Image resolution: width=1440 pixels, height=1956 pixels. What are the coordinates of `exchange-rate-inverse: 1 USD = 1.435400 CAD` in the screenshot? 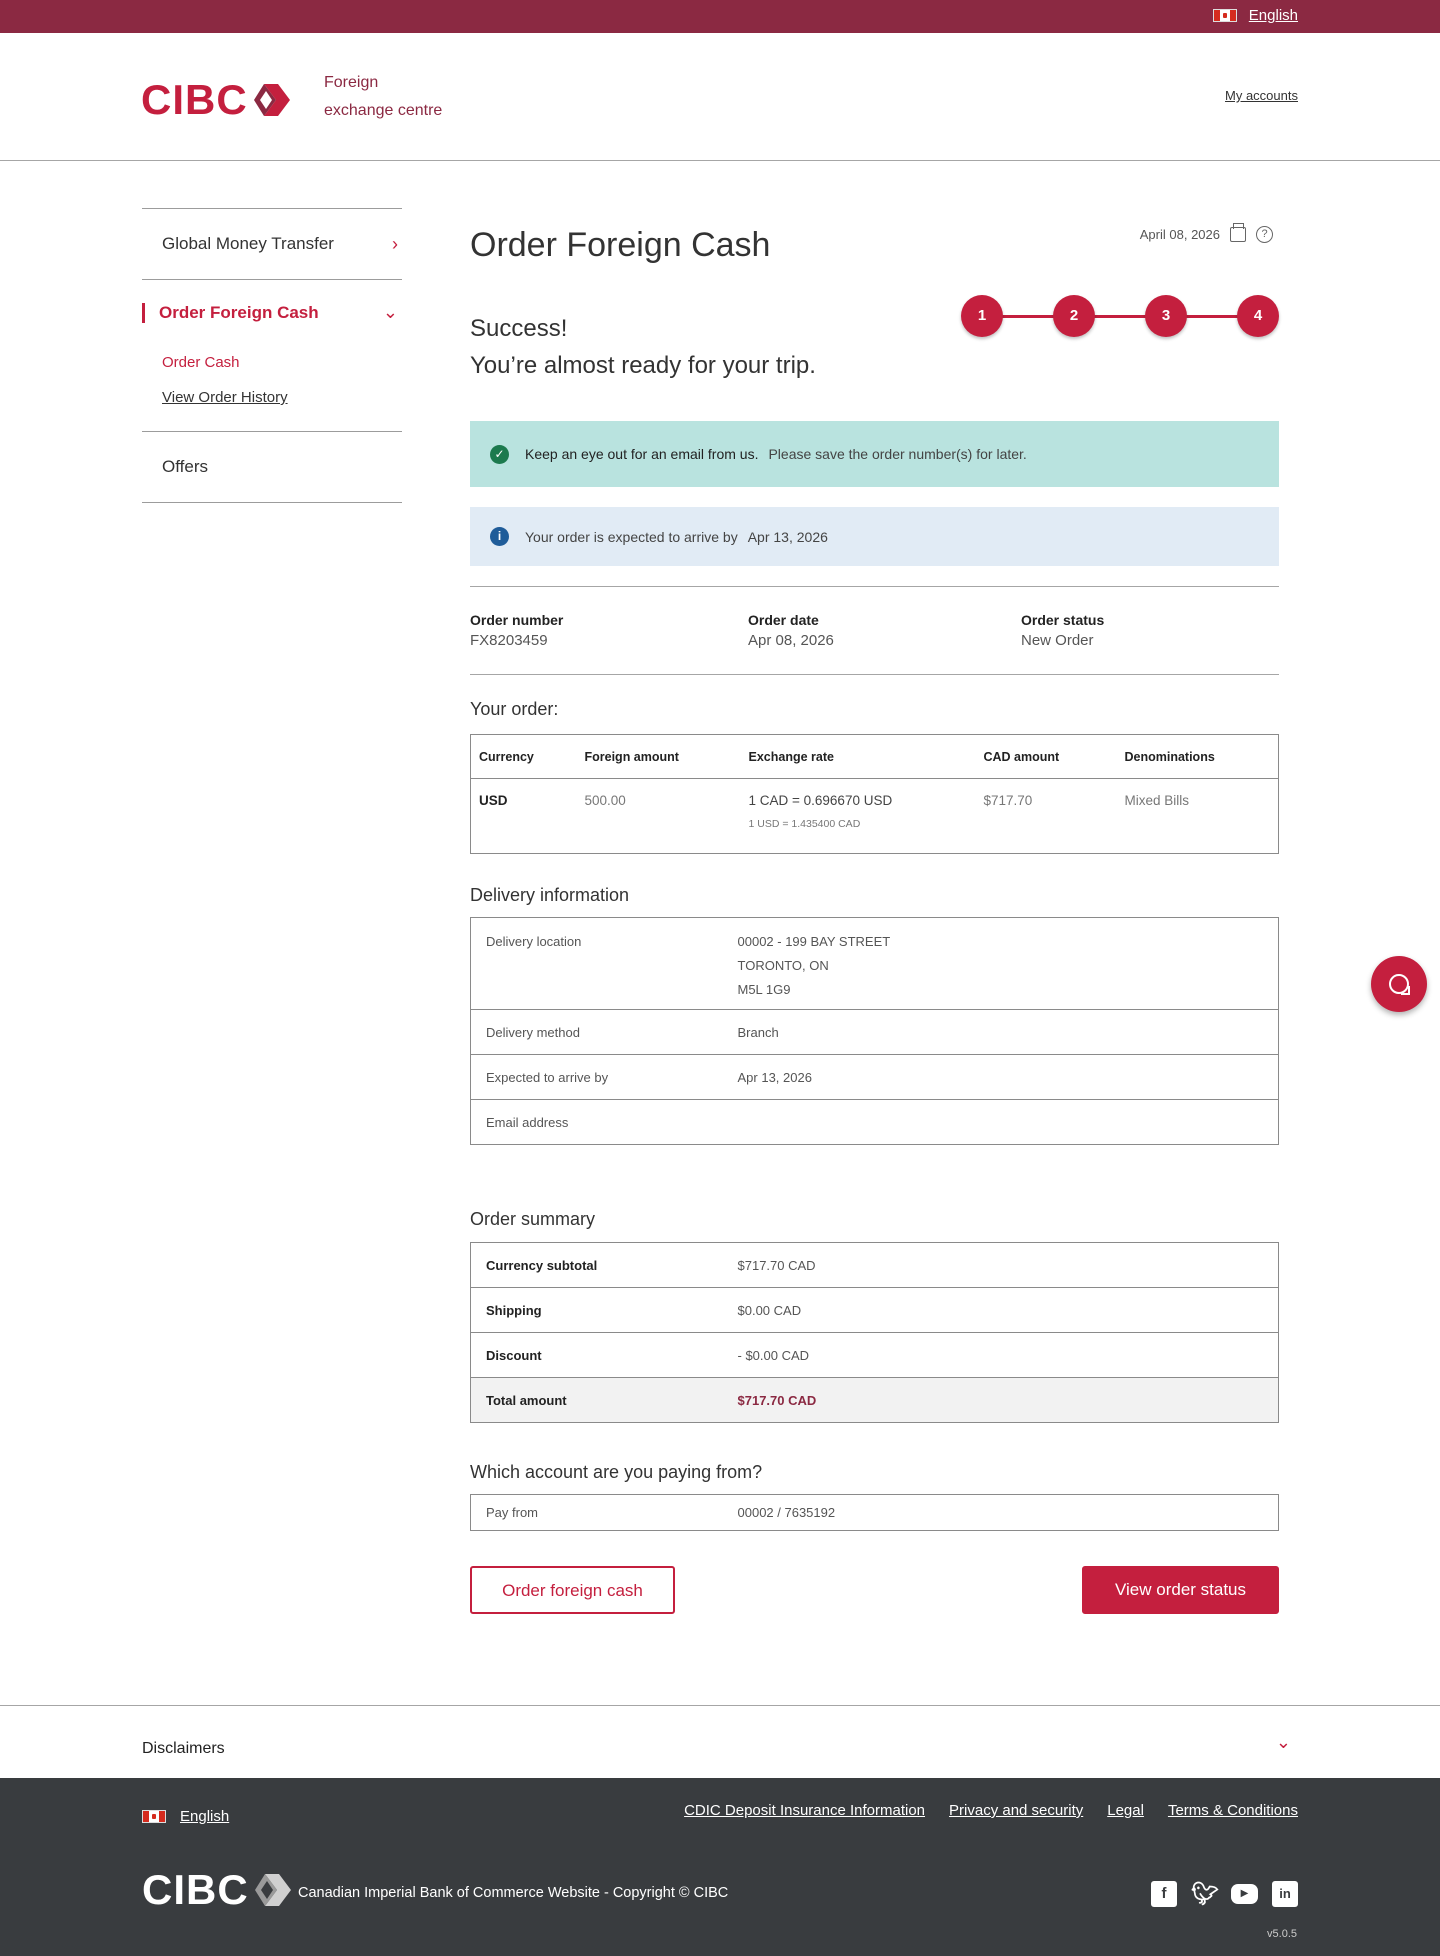 It's located at (804, 824).